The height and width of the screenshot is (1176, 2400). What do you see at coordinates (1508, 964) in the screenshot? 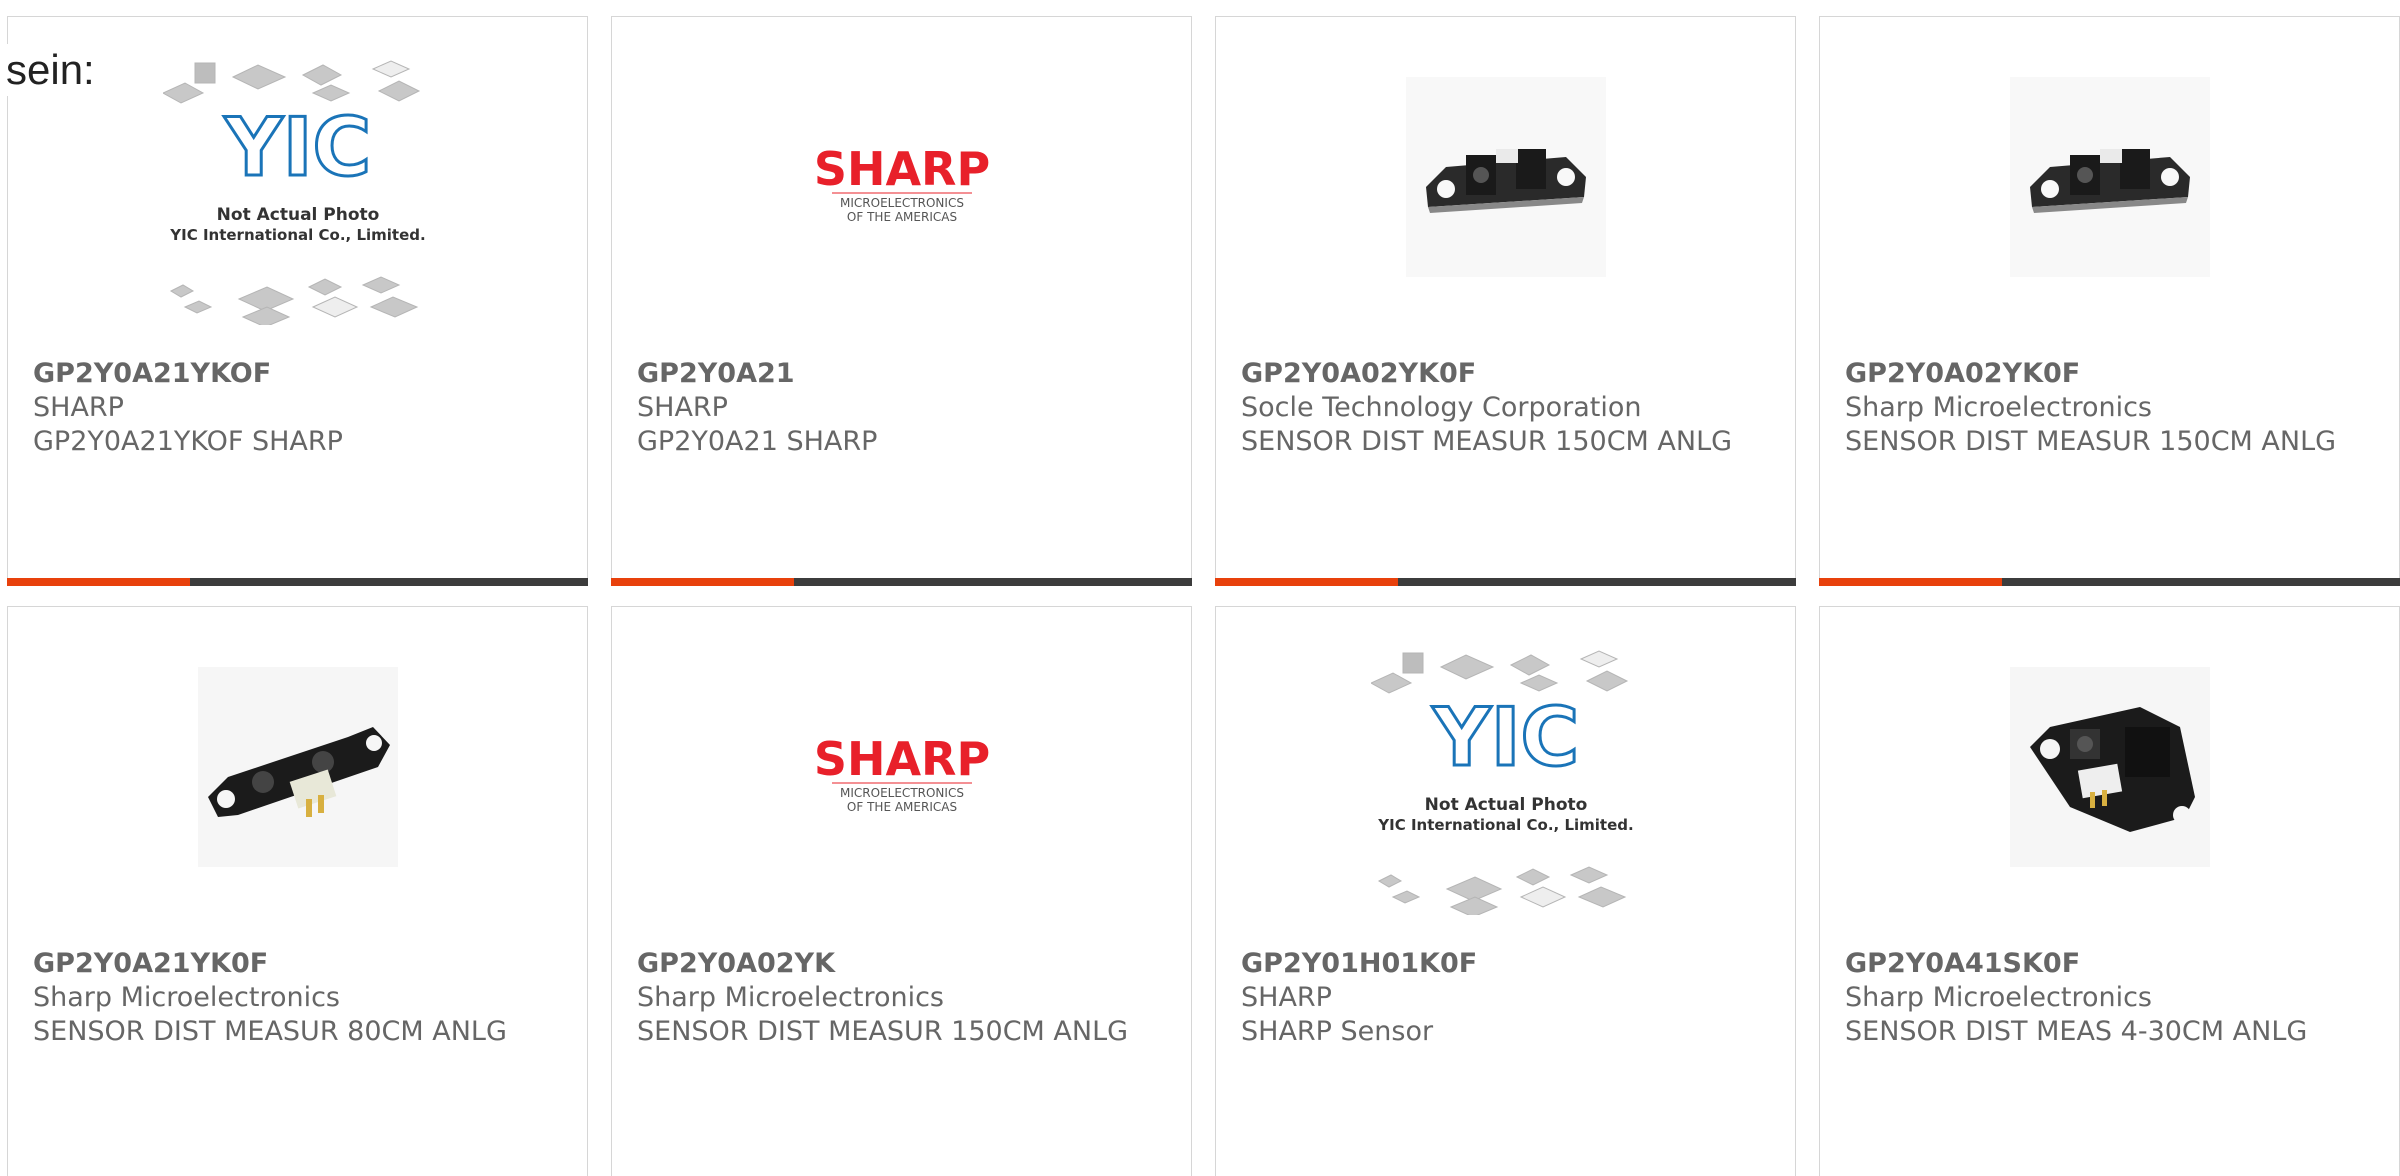
I see `part-number: GP2Y01H01K0F` at bounding box center [1508, 964].